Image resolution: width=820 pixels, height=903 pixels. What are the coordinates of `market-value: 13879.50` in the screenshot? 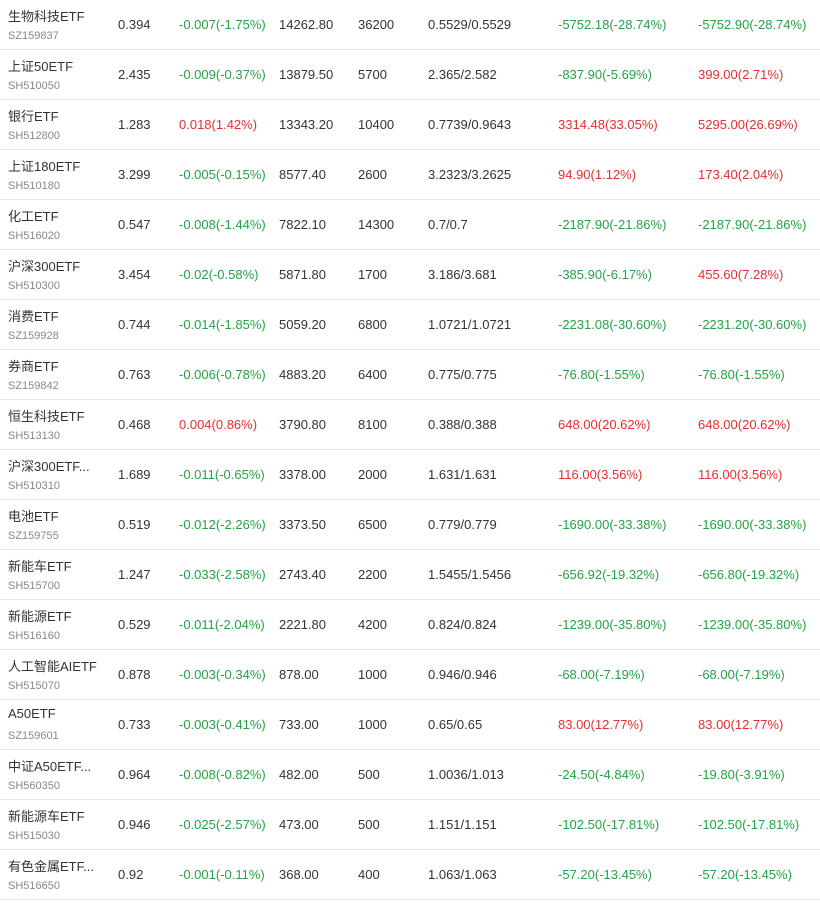 It's located at (306, 74).